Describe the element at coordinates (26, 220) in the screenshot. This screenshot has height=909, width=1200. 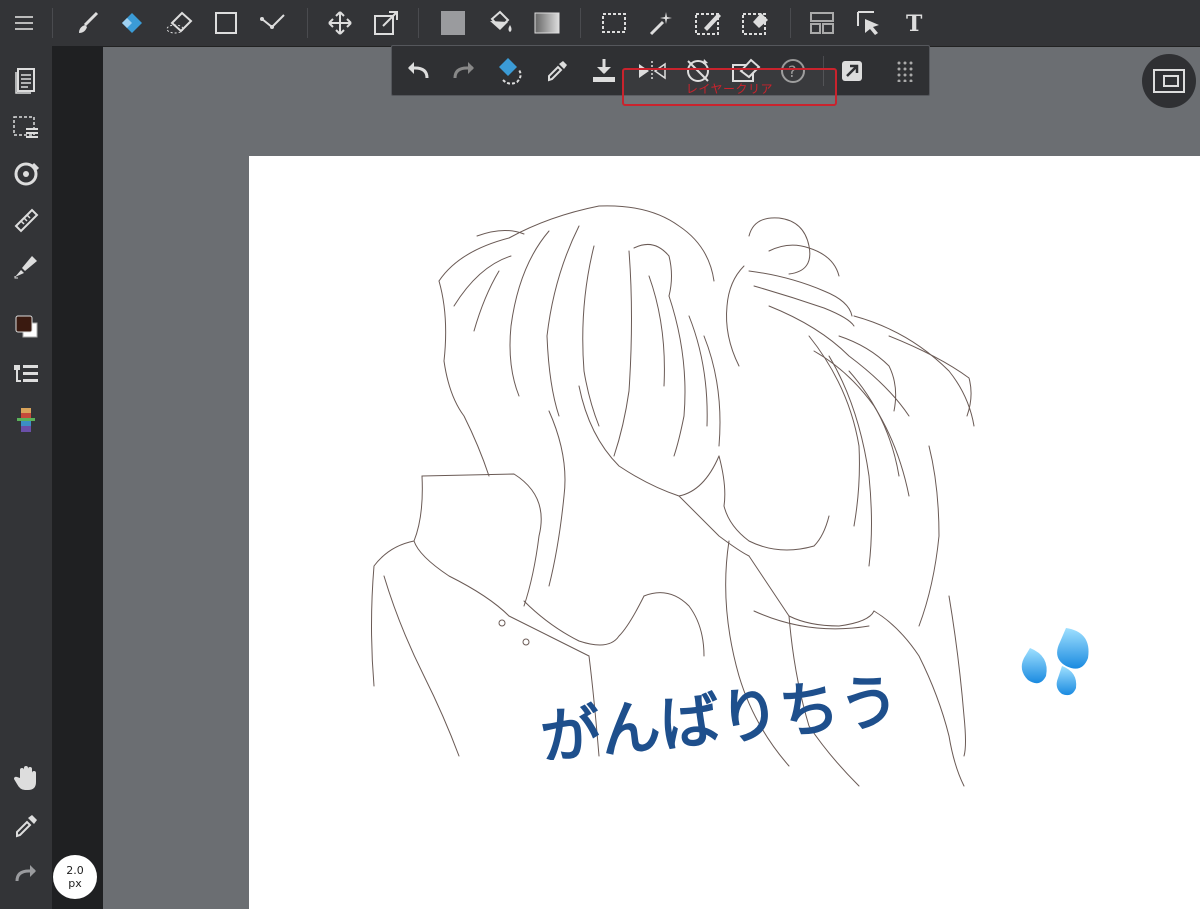
I see `ruler-icon` at that location.